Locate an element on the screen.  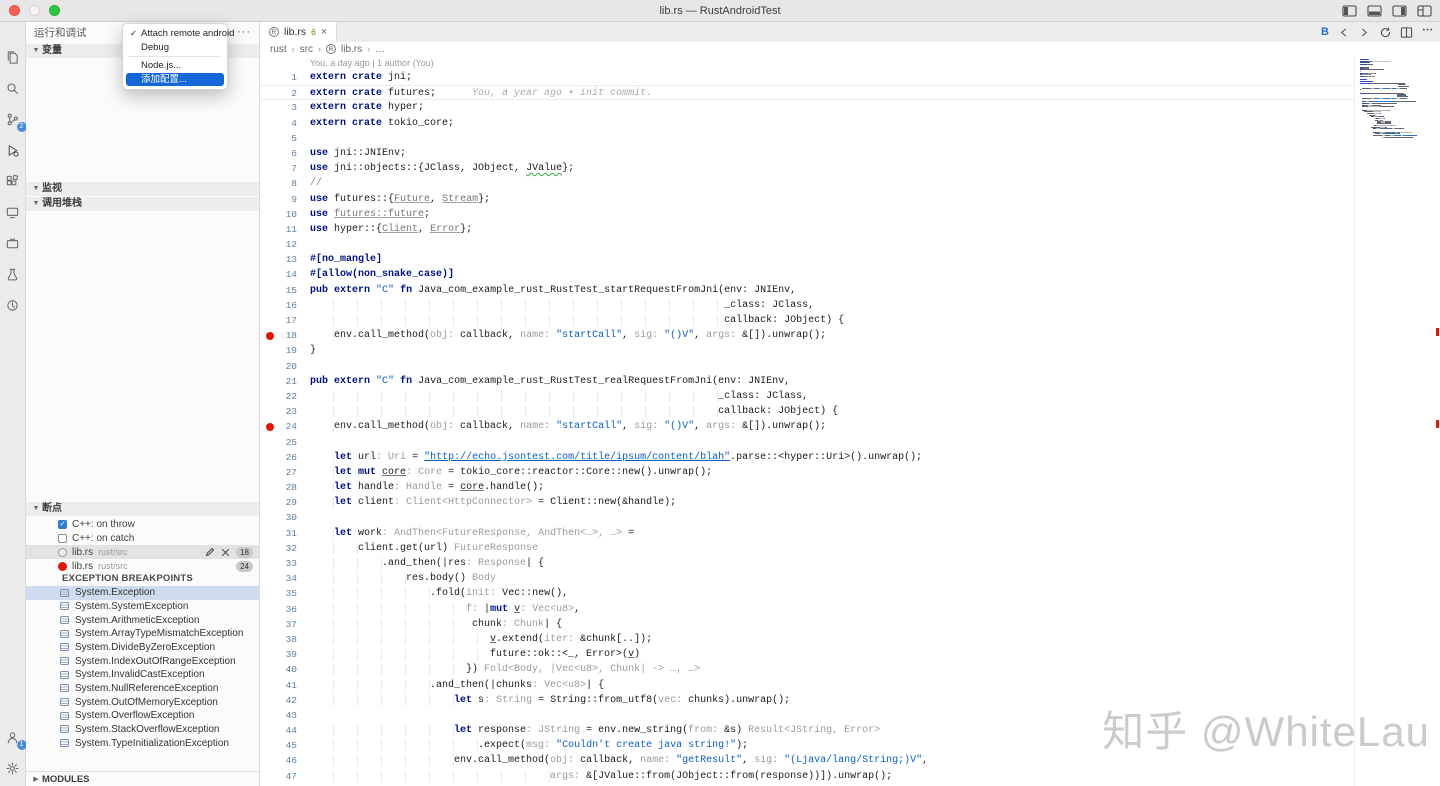
code-line: 28 let handle: Handle = core.handle(); is located at coordinates (850, 487).